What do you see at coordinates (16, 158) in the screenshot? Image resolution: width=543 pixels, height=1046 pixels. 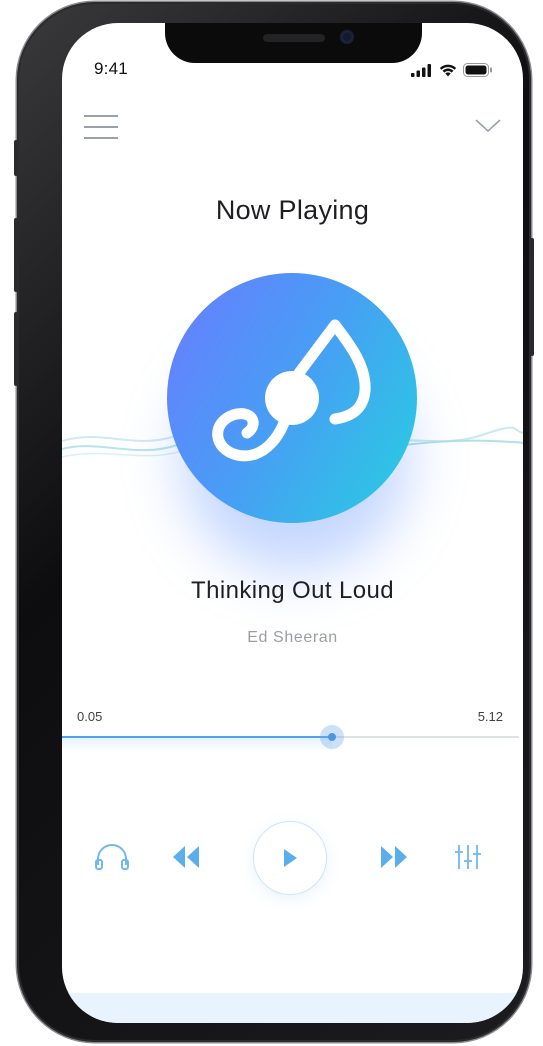 I see `mute-switch` at bounding box center [16, 158].